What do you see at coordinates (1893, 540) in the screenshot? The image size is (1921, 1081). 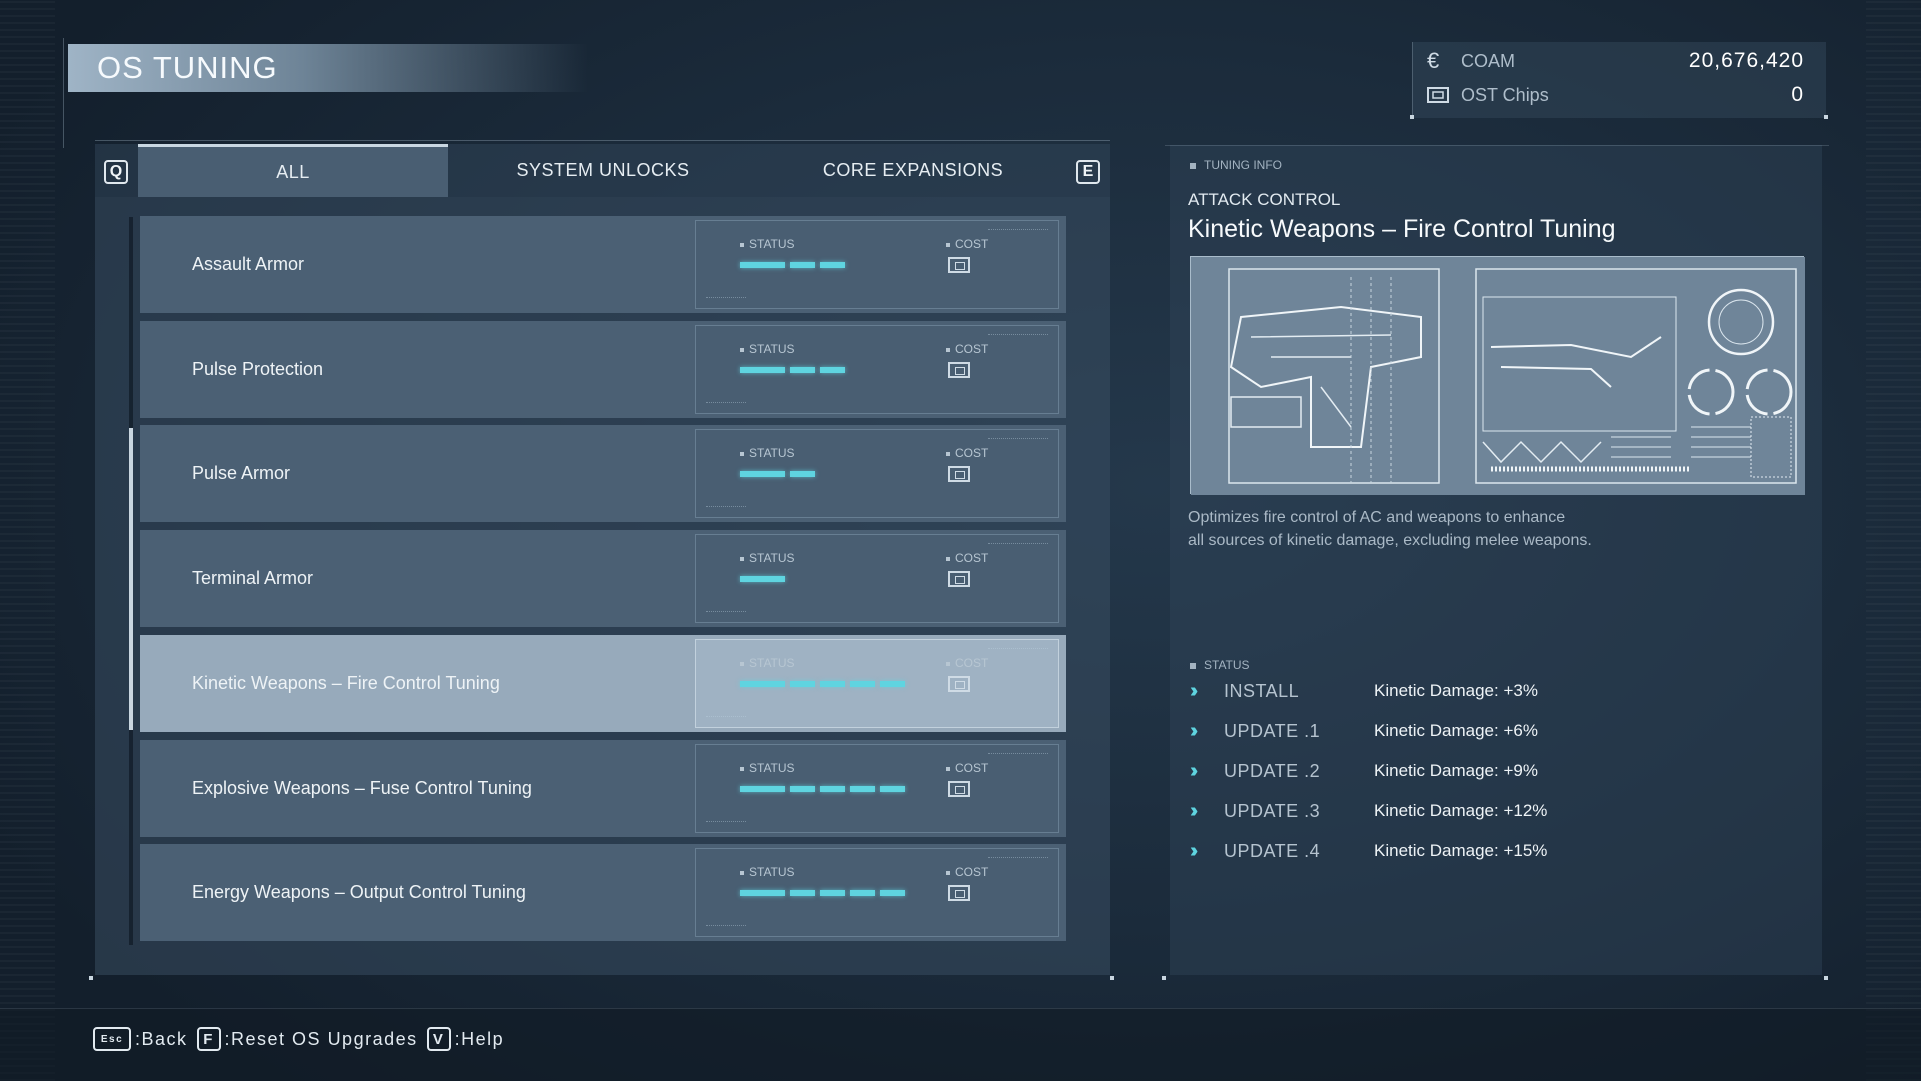 I see `right-edge-pattern` at bounding box center [1893, 540].